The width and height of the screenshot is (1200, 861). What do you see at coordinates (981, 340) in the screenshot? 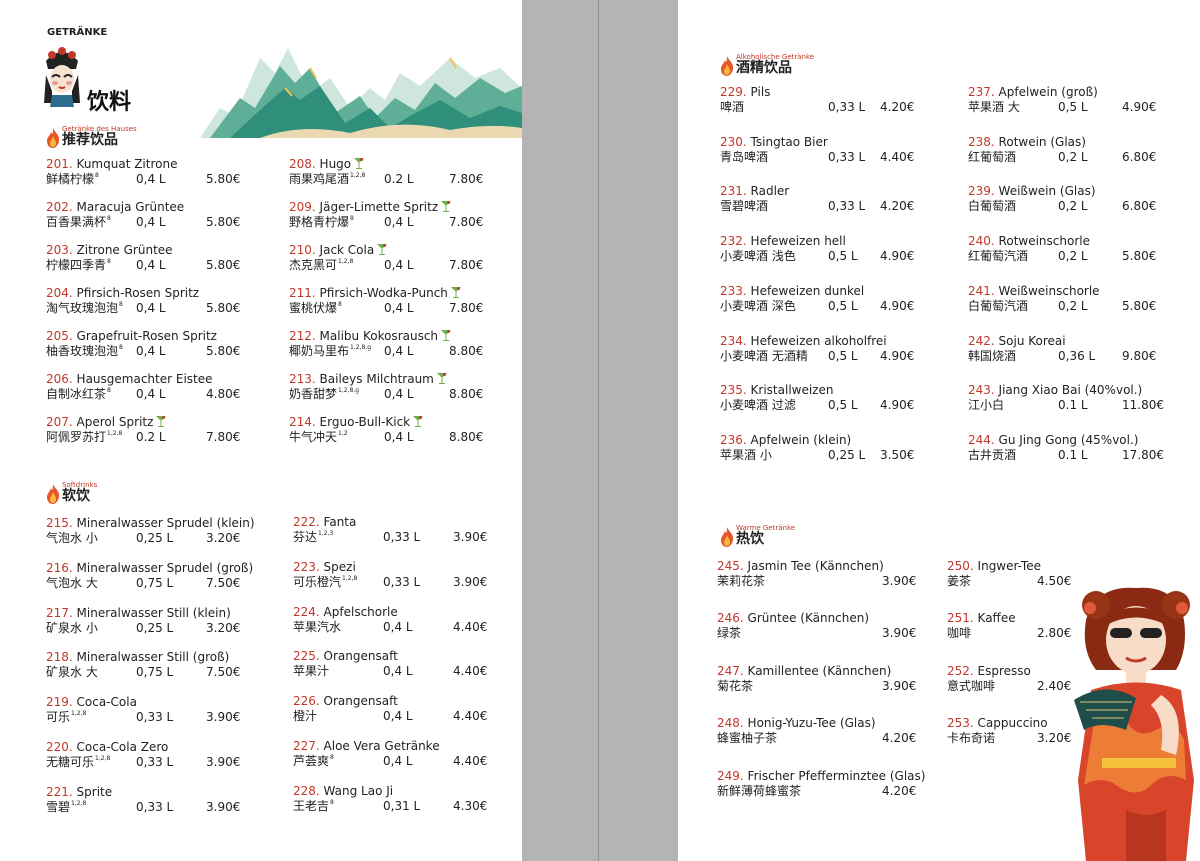
I see `item-number: 242.` at bounding box center [981, 340].